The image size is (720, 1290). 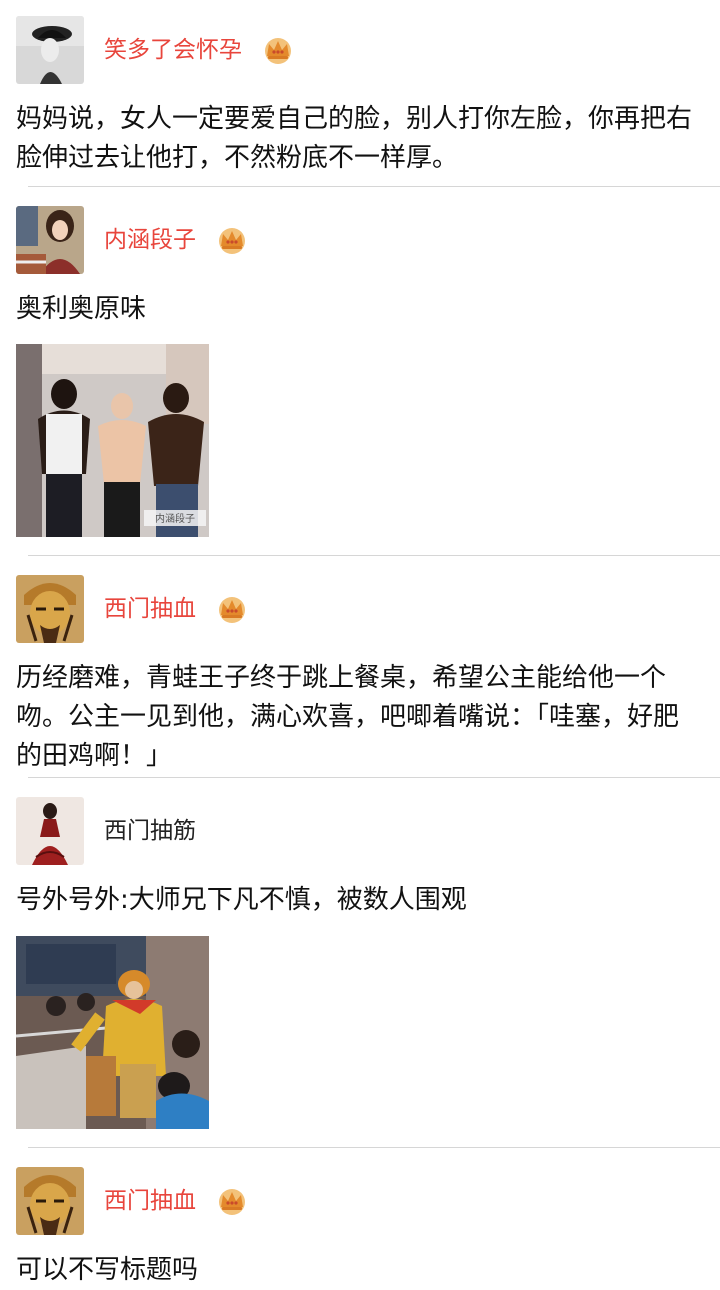 I want to click on post-text: 号外号外:大师兄下凡不慎，被数人围观, so click(x=241, y=900).